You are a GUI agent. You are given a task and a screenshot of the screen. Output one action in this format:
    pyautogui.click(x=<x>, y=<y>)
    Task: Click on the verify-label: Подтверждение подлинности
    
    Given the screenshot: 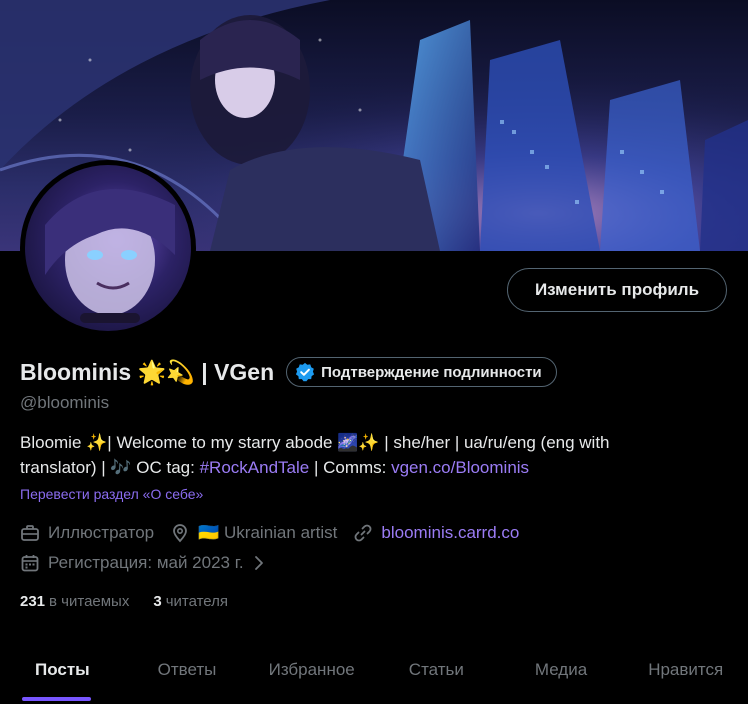 What is the action you would take?
    pyautogui.click(x=431, y=372)
    